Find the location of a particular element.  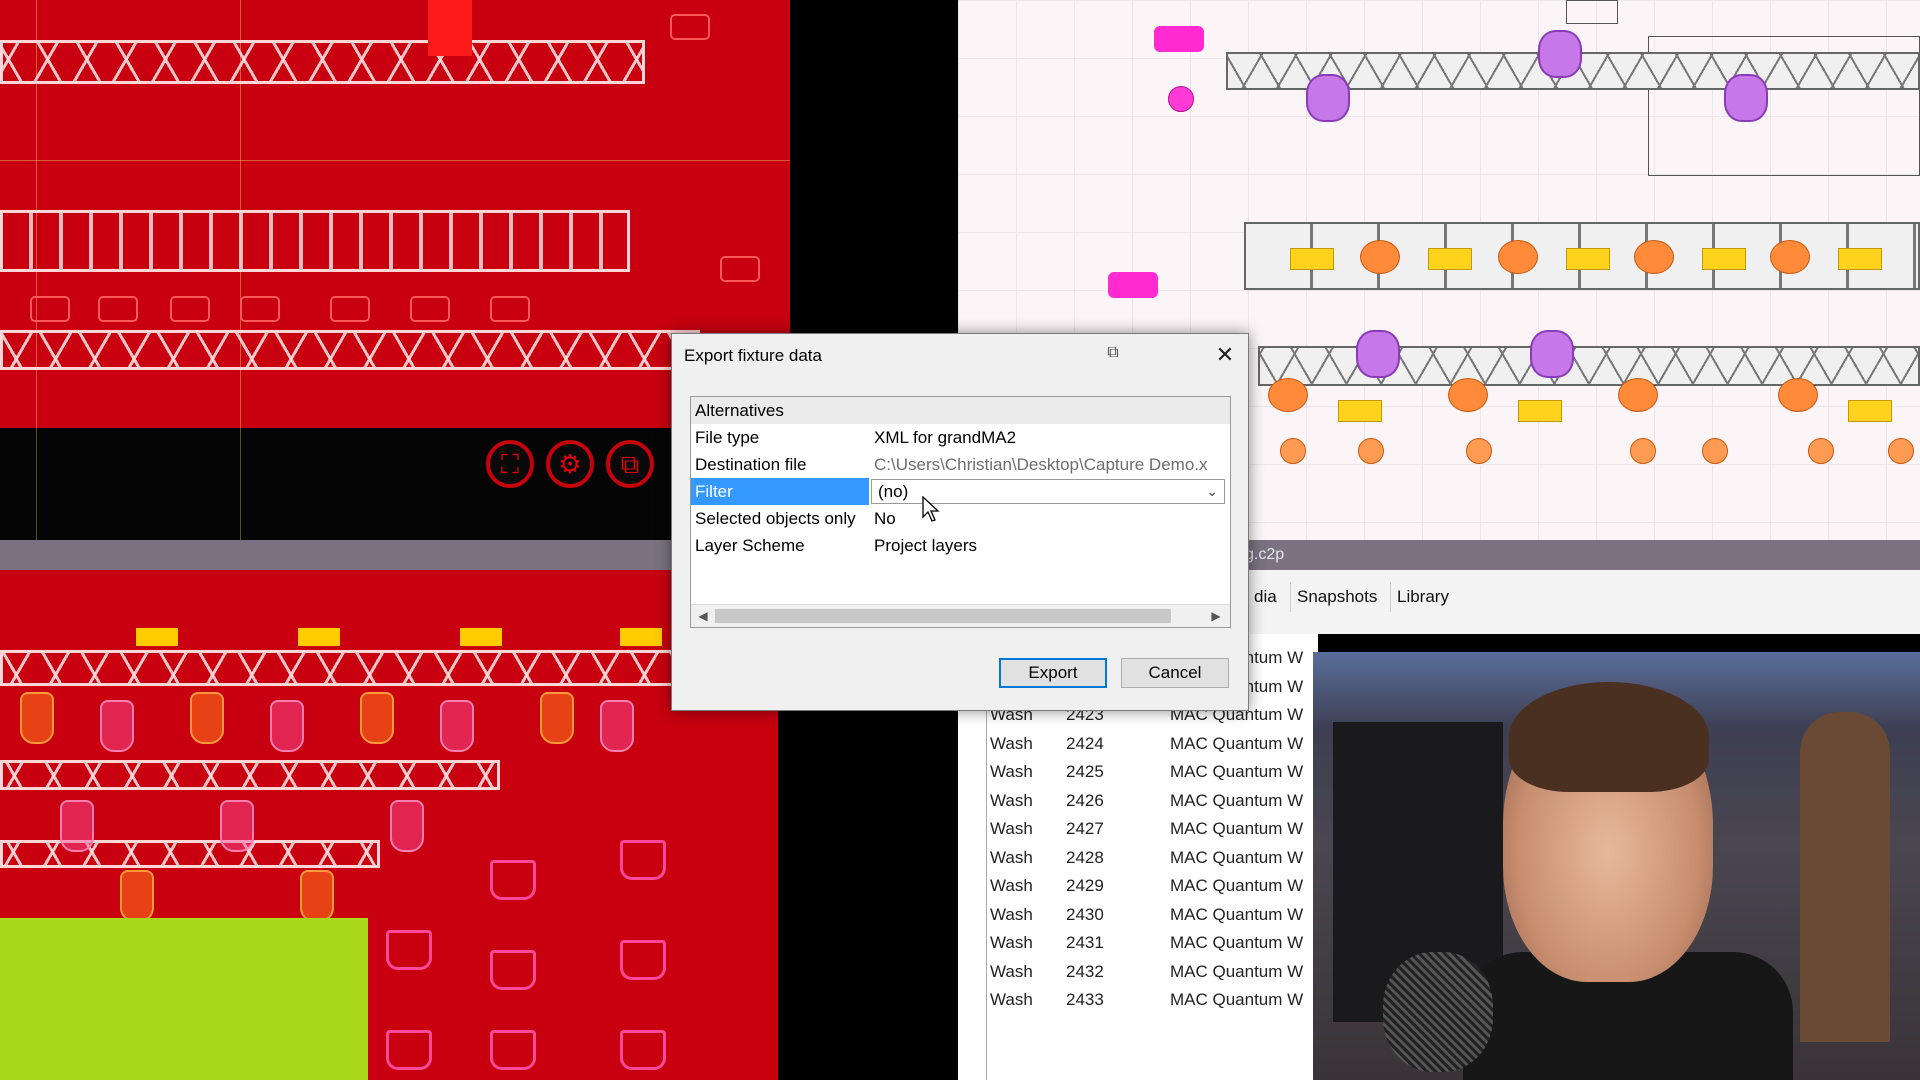

fixture-id-cell: 2425 is located at coordinates (1085, 771).